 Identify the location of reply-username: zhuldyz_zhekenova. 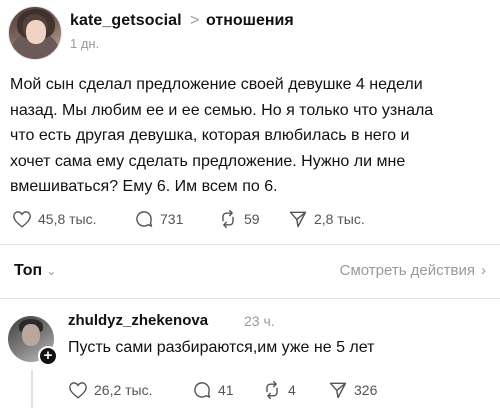
(138, 320).